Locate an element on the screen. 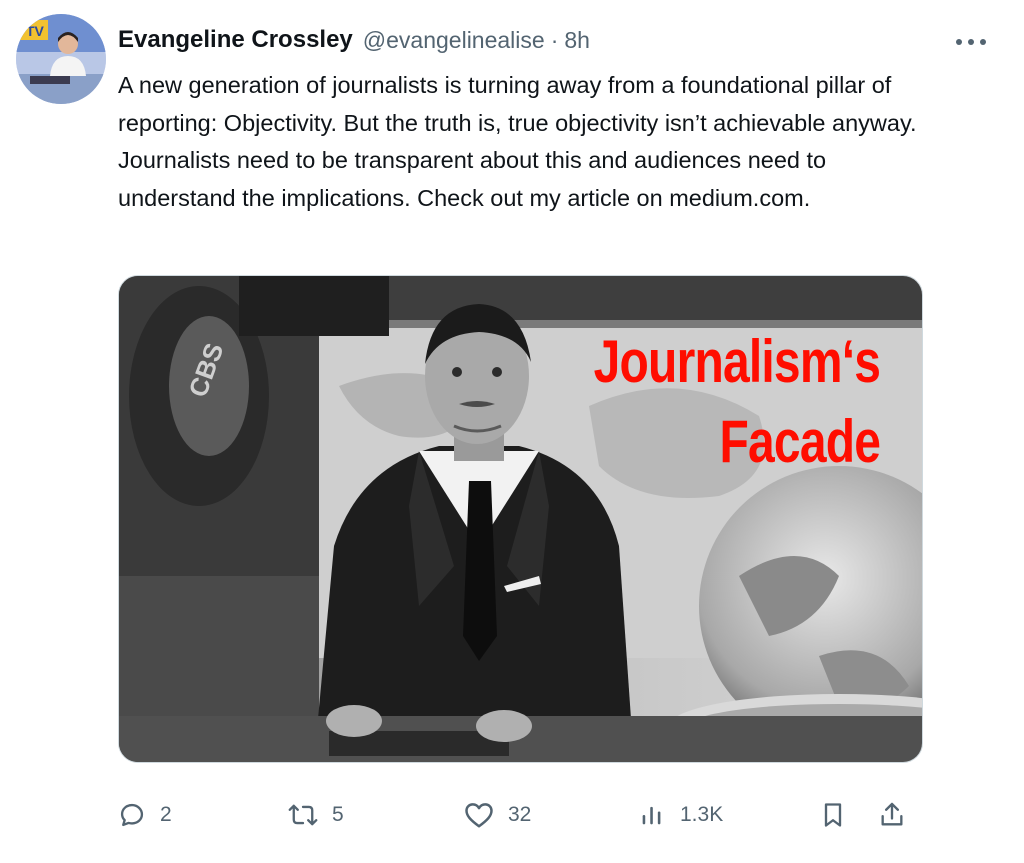 This screenshot has height=863, width=1024. action-bar: 2 5 32 1.3K is located at coordinates (518, 815).